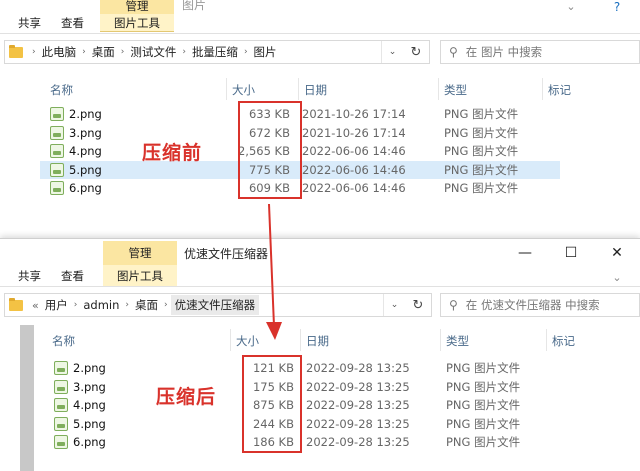 Image resolution: width=640 pixels, height=471 pixels. Describe the element at coordinates (194, 6) in the screenshot. I see `window-title: 图片` at that location.